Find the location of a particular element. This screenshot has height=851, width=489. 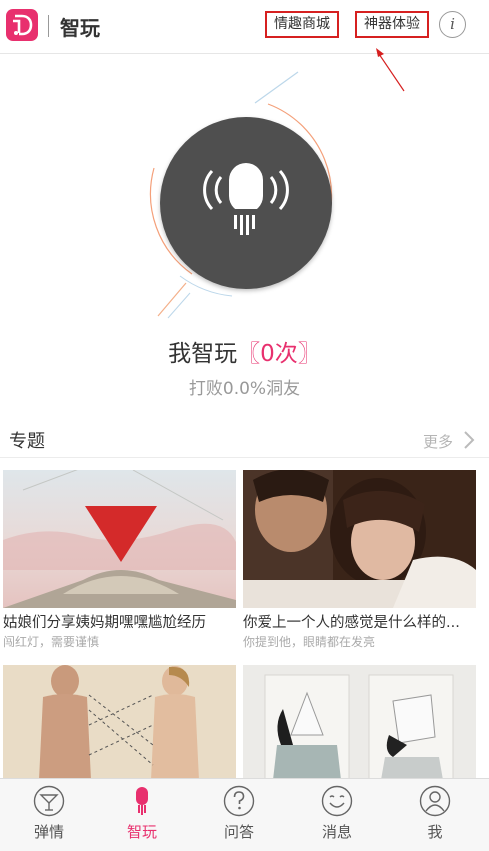

topic-card: 你爱上一个人的感觉是什么样的... 你提到他，眼睛都在发亮 is located at coordinates (359, 560).